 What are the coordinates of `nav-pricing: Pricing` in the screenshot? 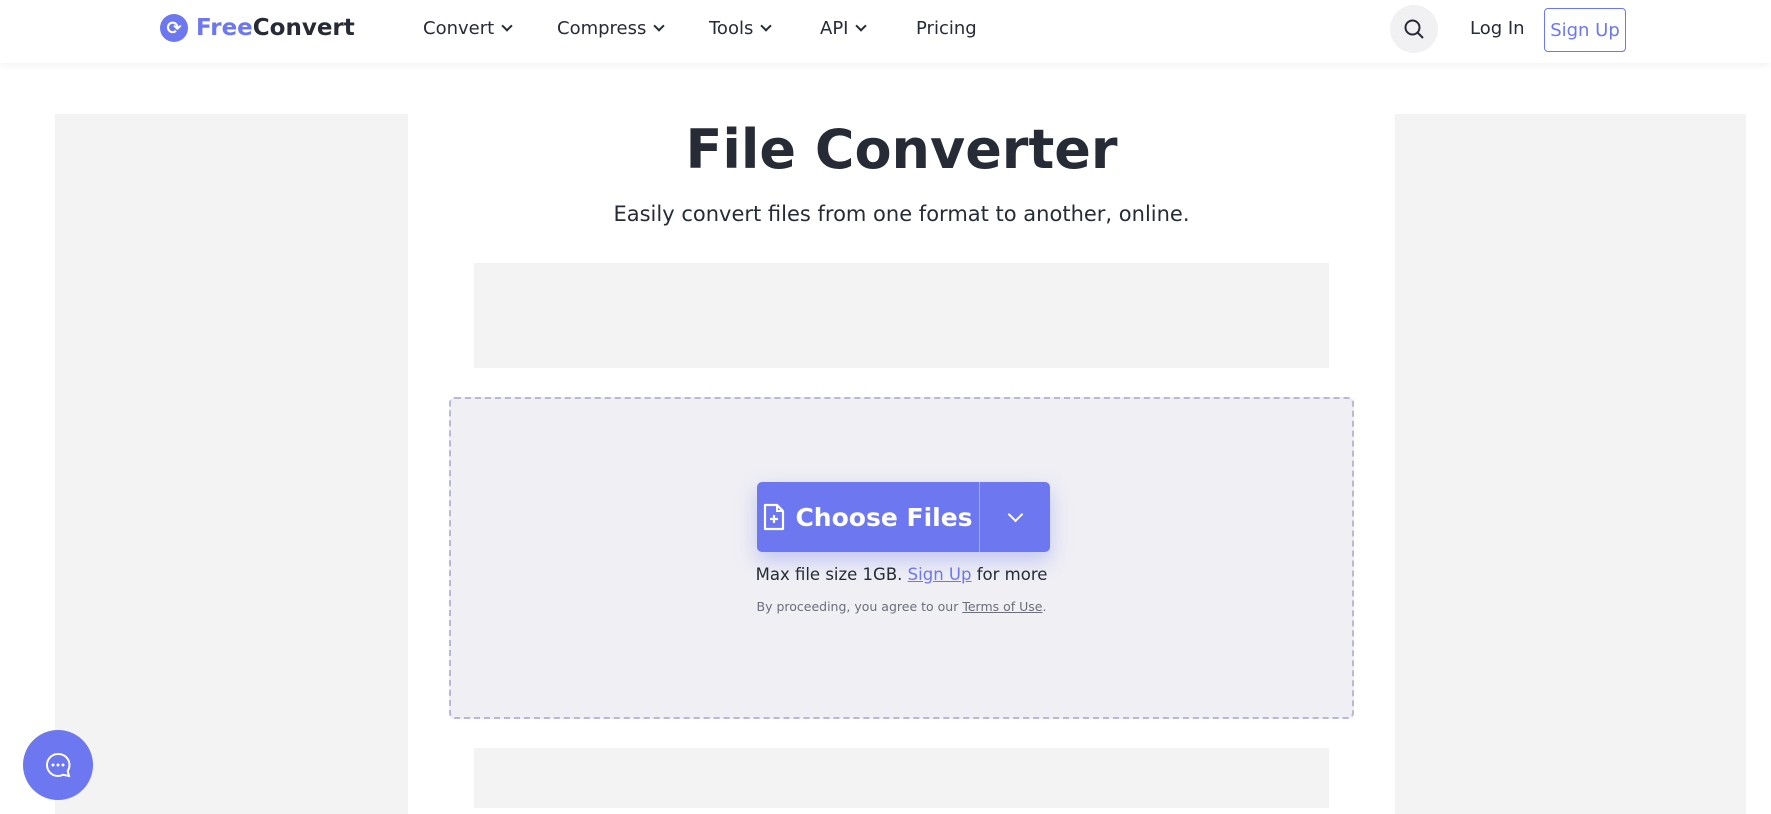 It's located at (946, 28).